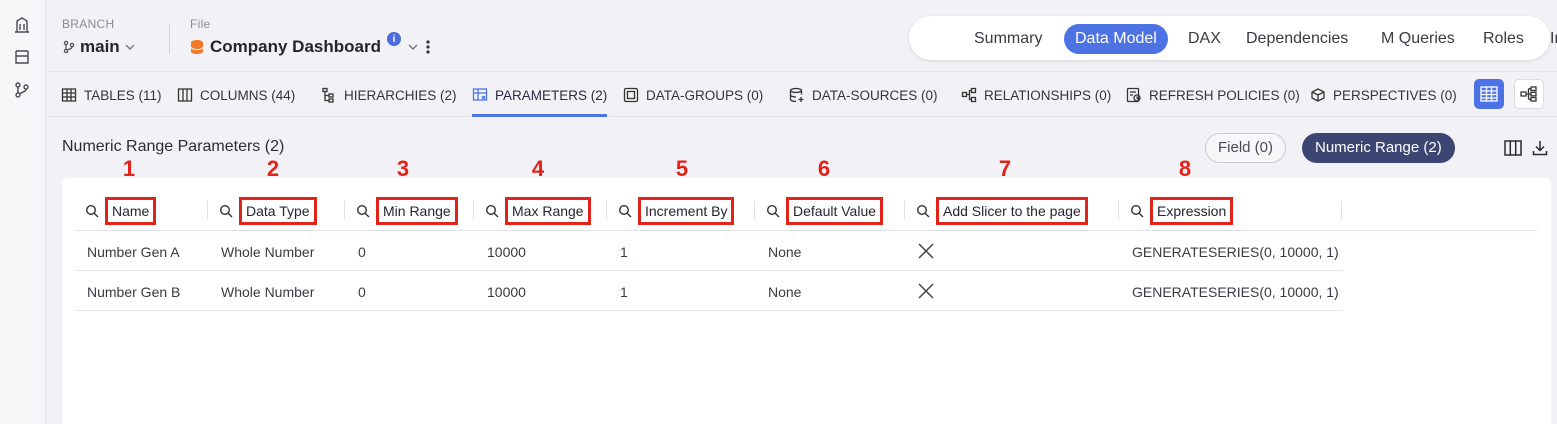 The height and width of the screenshot is (424, 1557). Describe the element at coordinates (403, 168) in the screenshot. I see `column-number-annotation: 3` at that location.